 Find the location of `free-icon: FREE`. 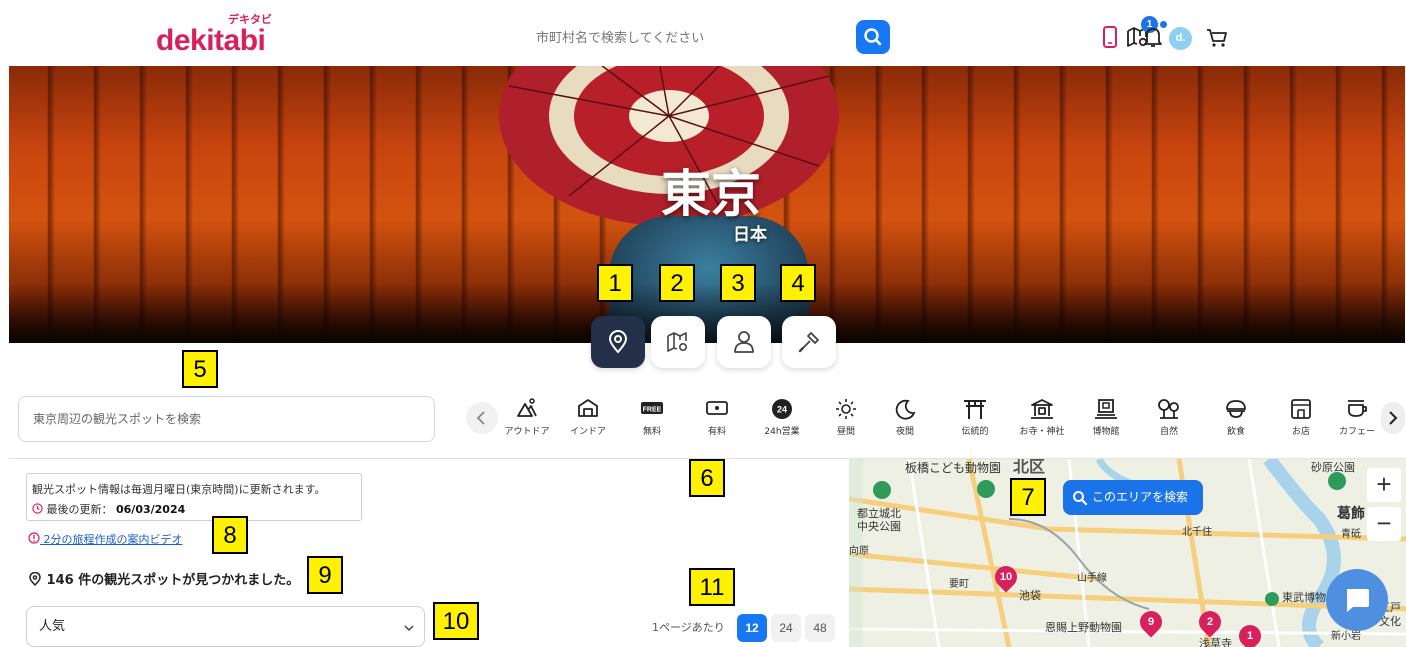

free-icon: FREE is located at coordinates (652, 408).